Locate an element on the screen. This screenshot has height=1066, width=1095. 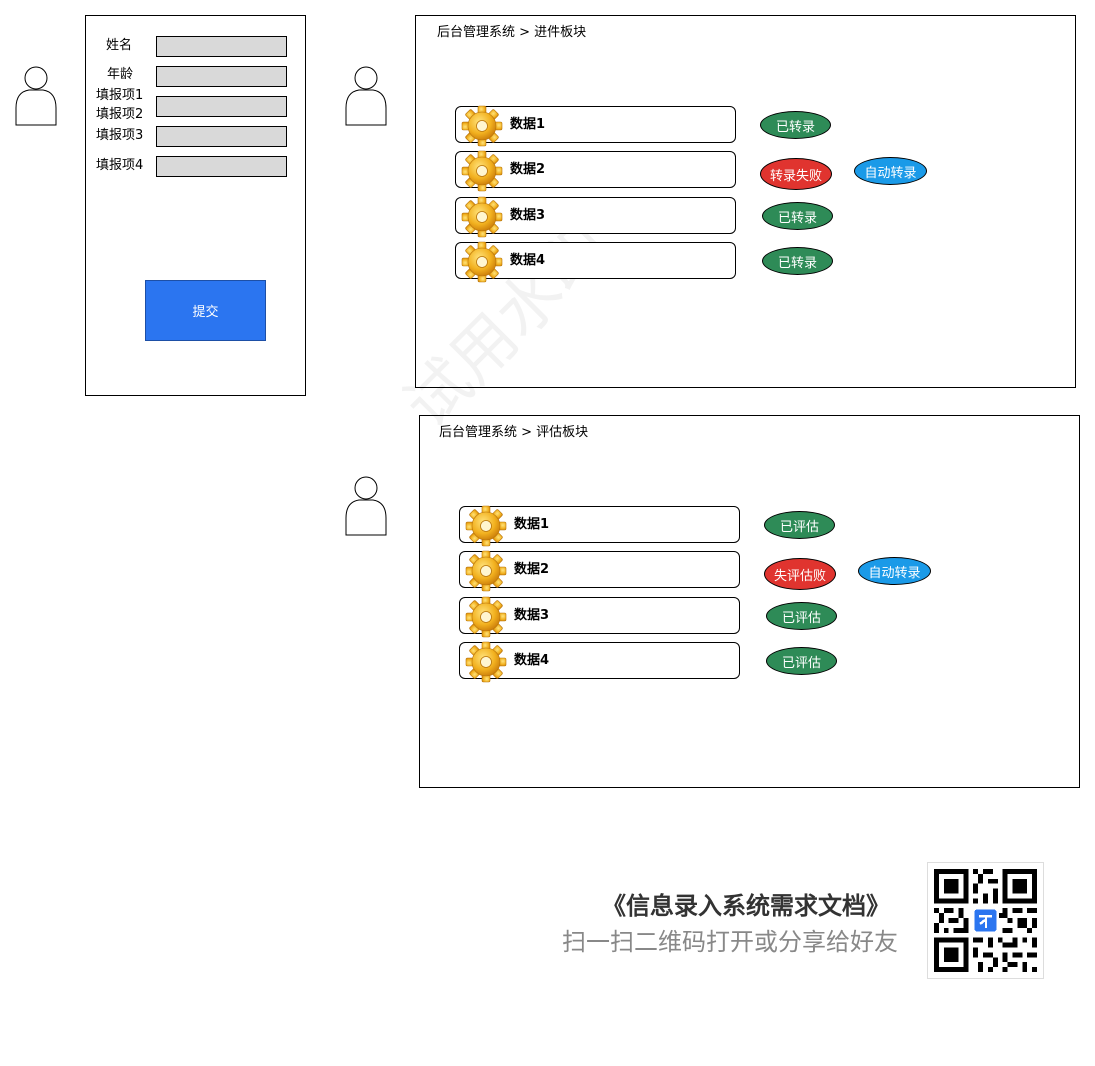
status-badge: 失评估败 is located at coordinates (800, 574).